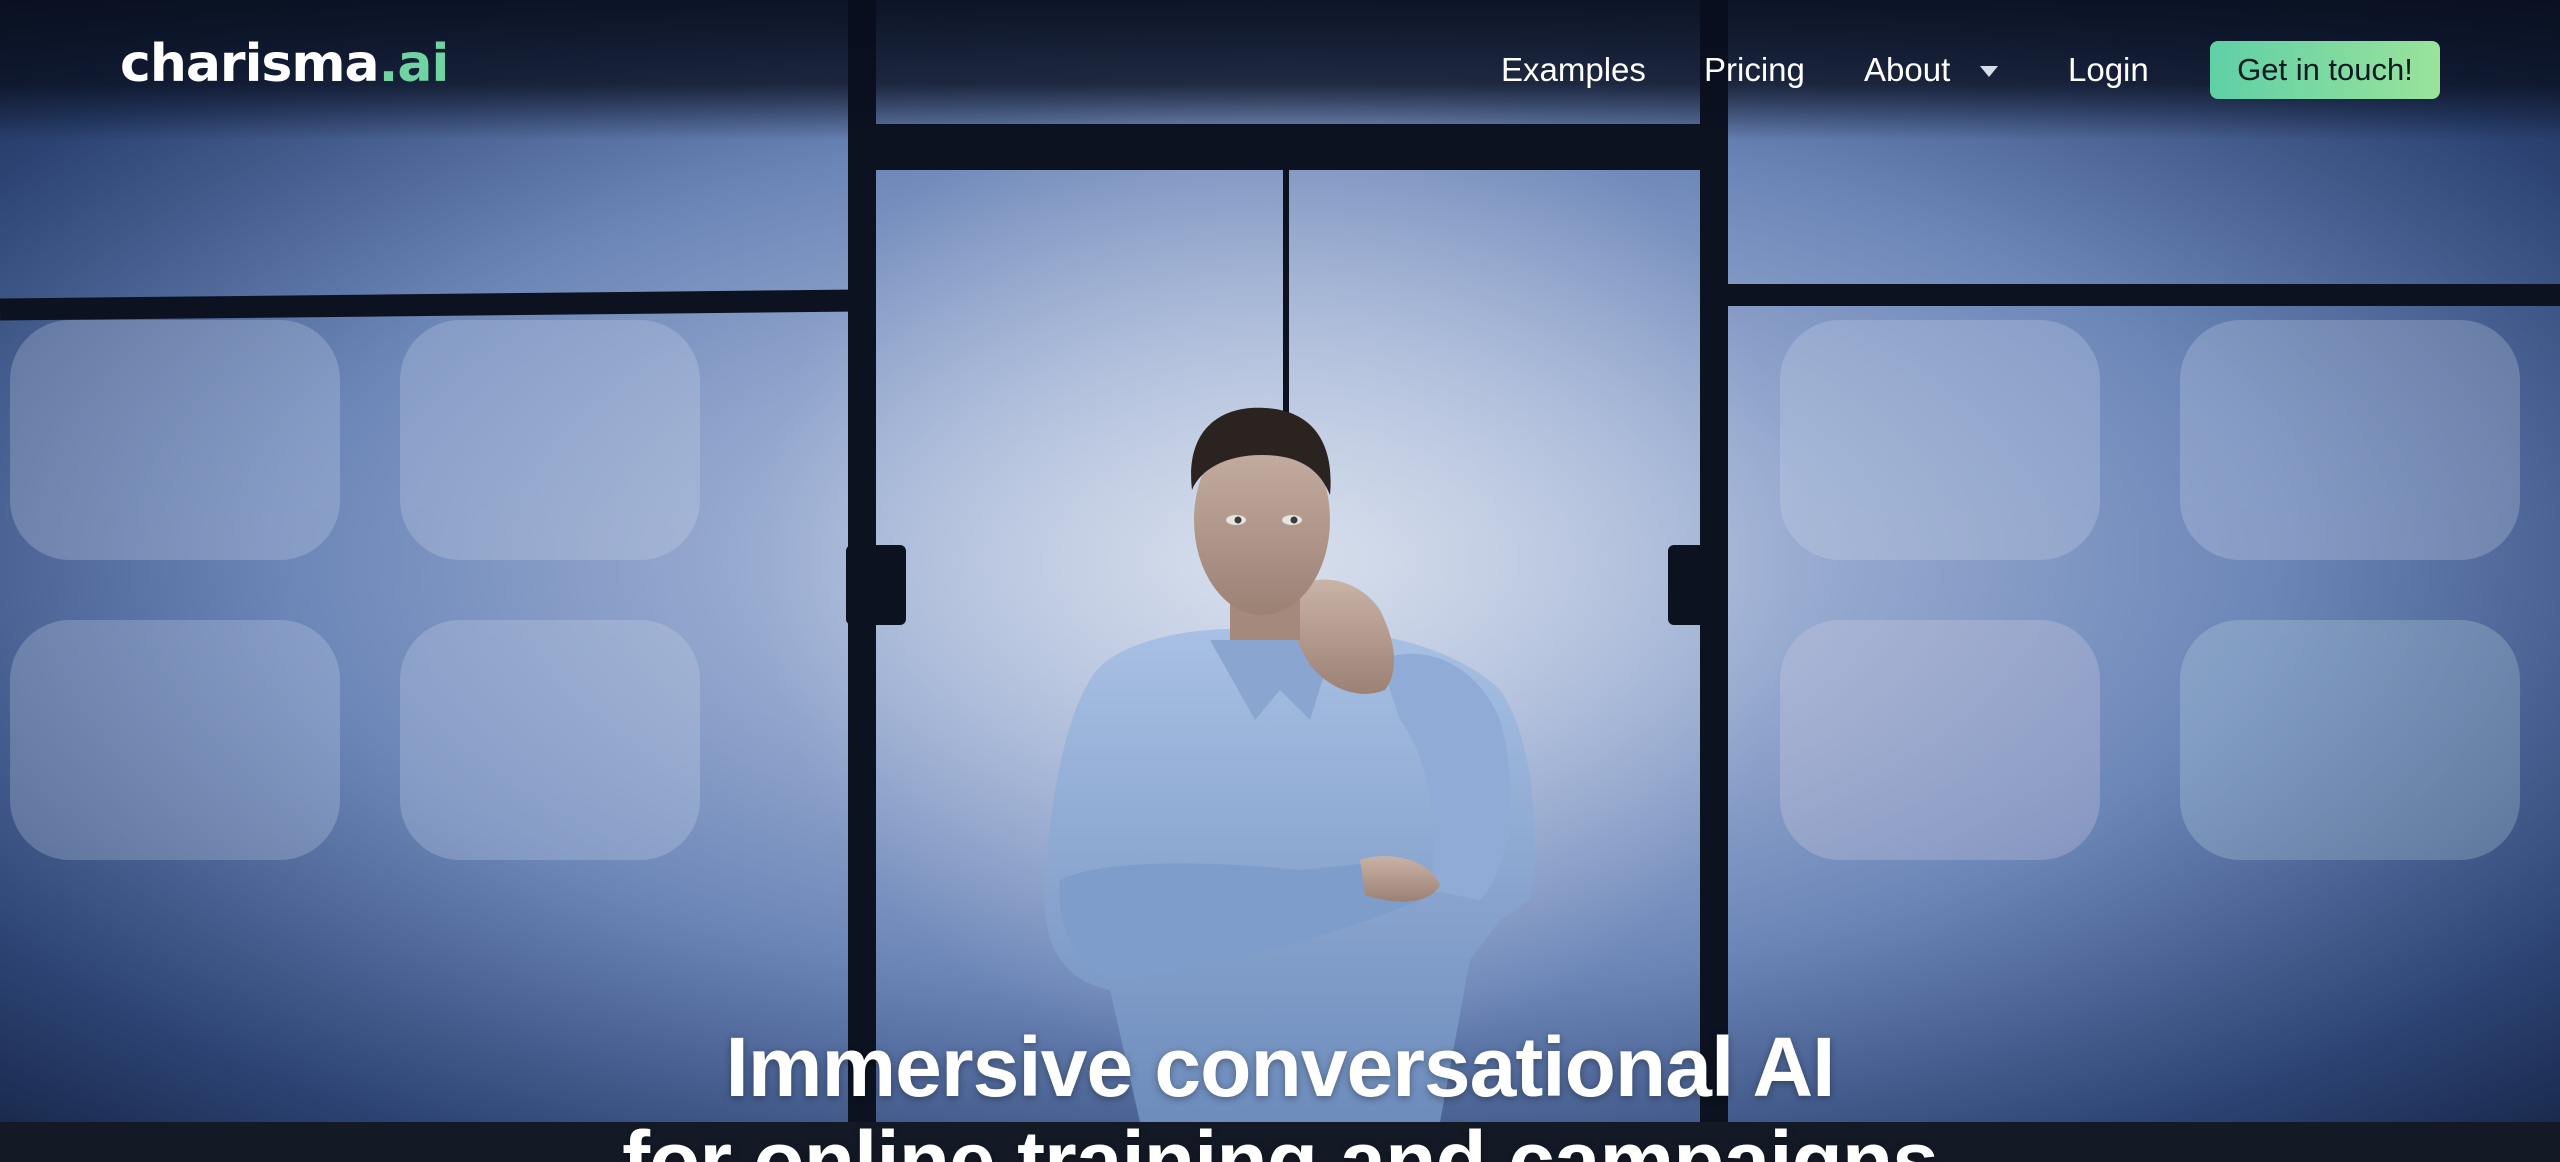 Image resolution: width=2560 pixels, height=1162 pixels. What do you see at coordinates (250, 64) in the screenshot?
I see `logo-text: charisma` at bounding box center [250, 64].